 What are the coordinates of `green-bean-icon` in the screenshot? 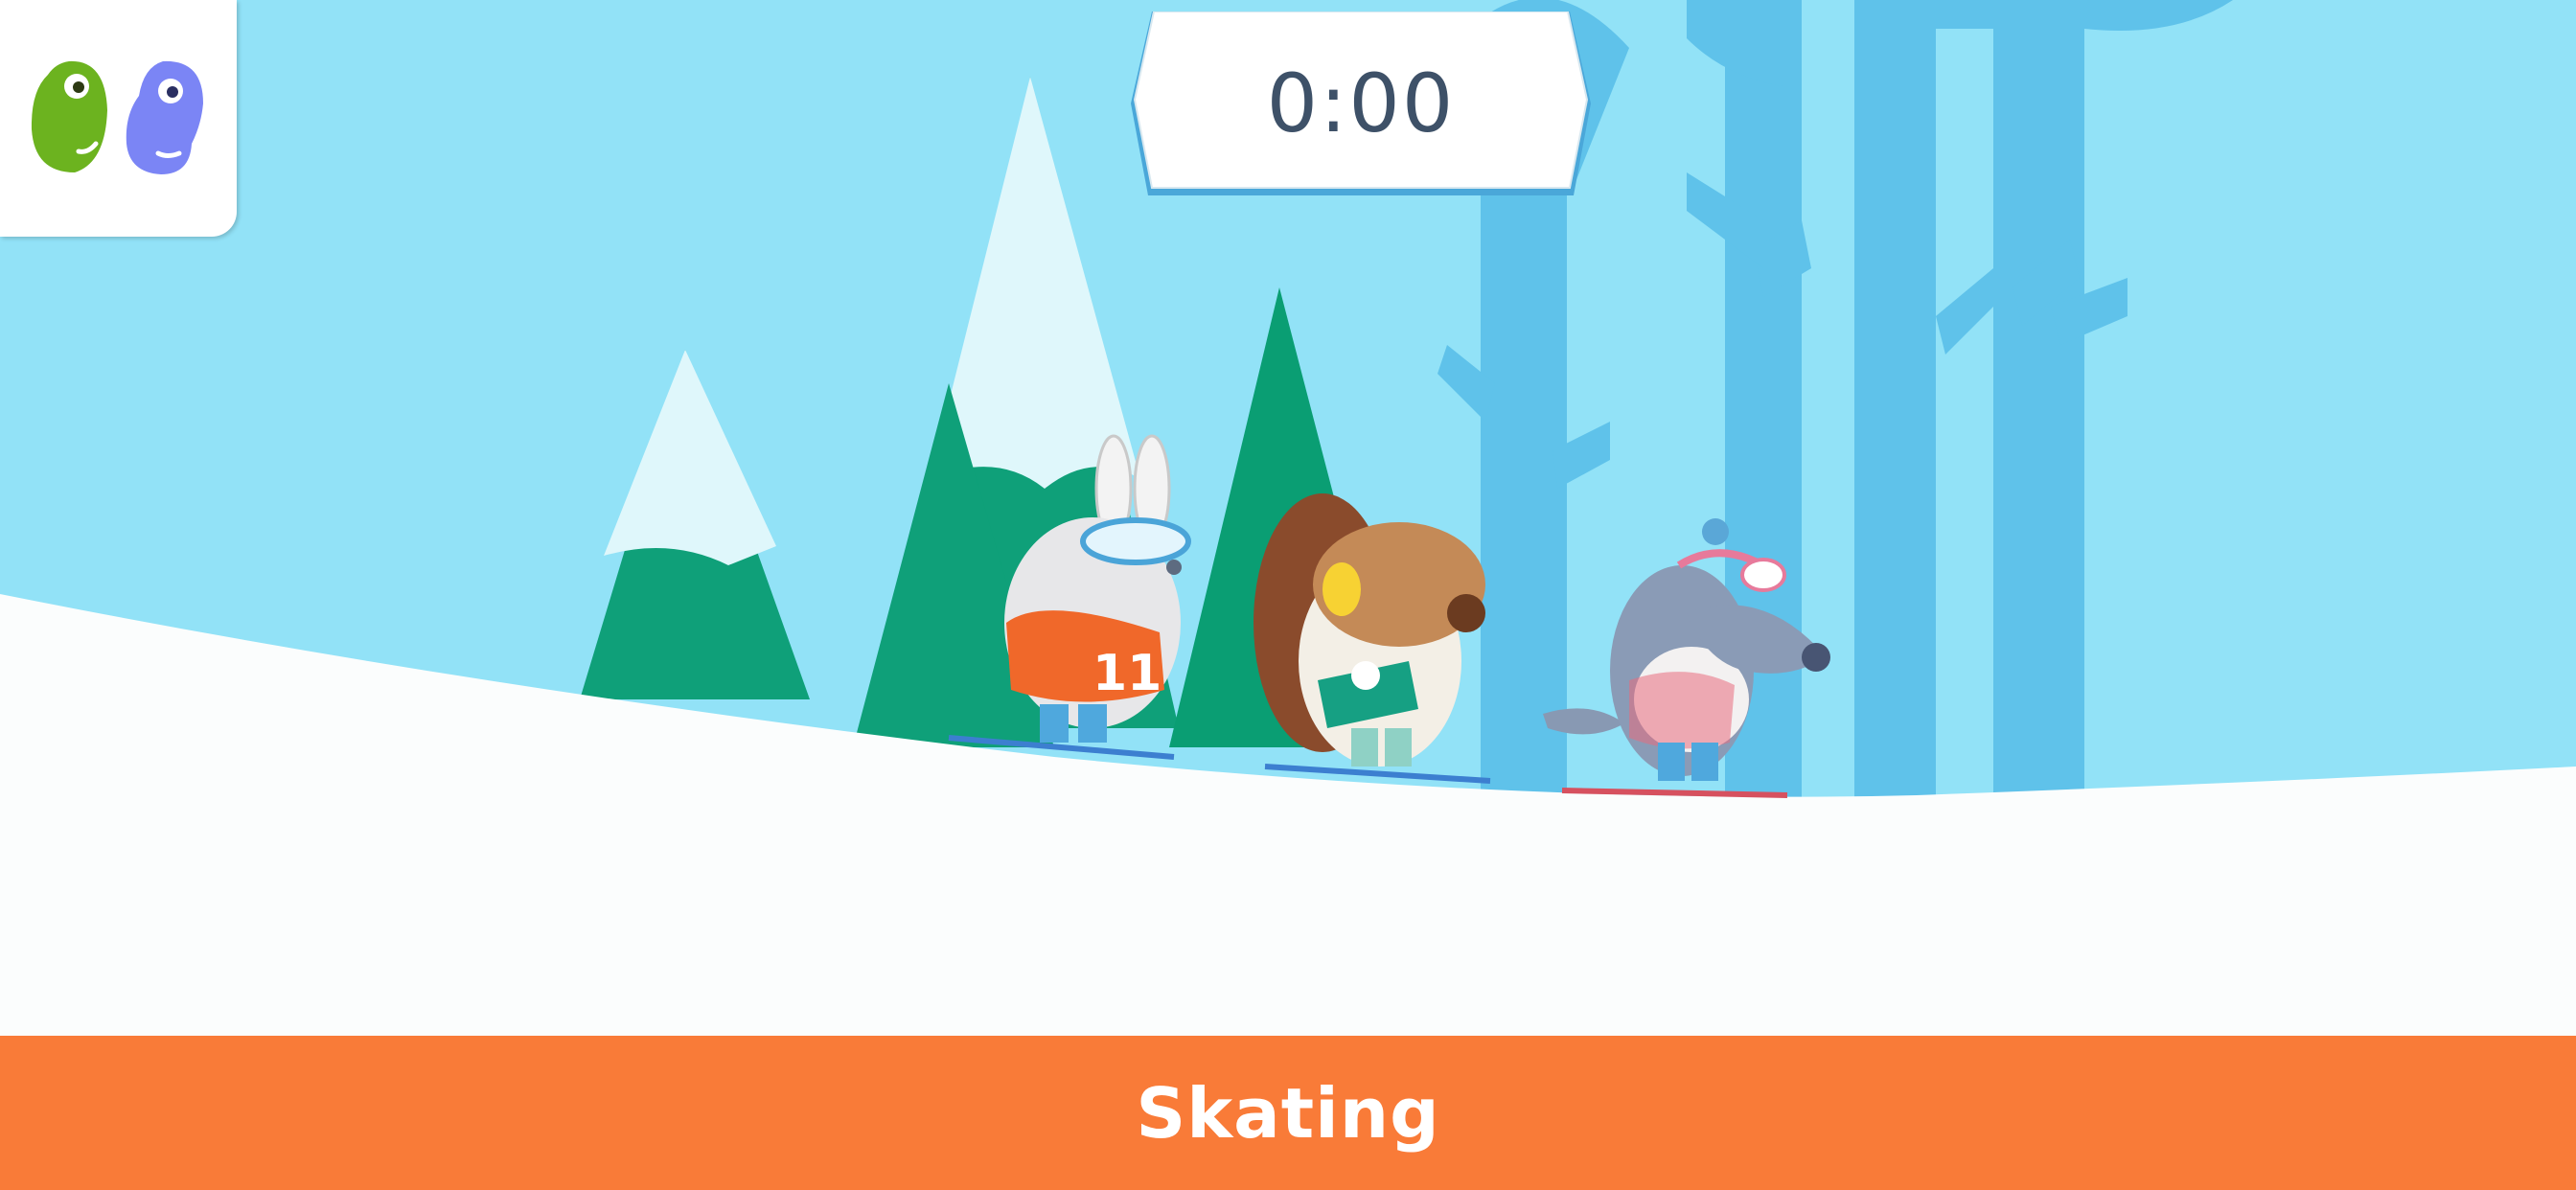 It's located at (69, 116).